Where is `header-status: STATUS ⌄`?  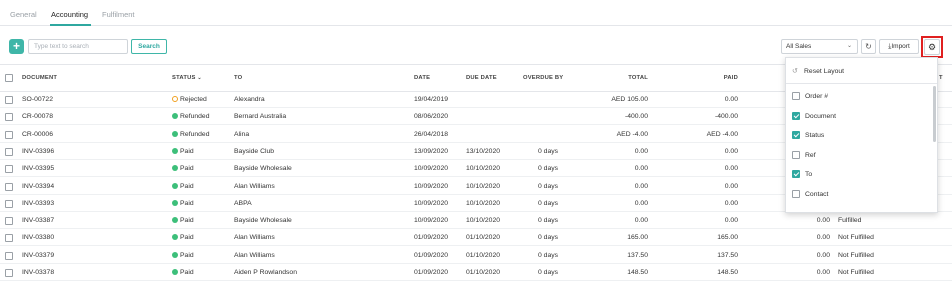 header-status: STATUS ⌄ is located at coordinates (187, 78).